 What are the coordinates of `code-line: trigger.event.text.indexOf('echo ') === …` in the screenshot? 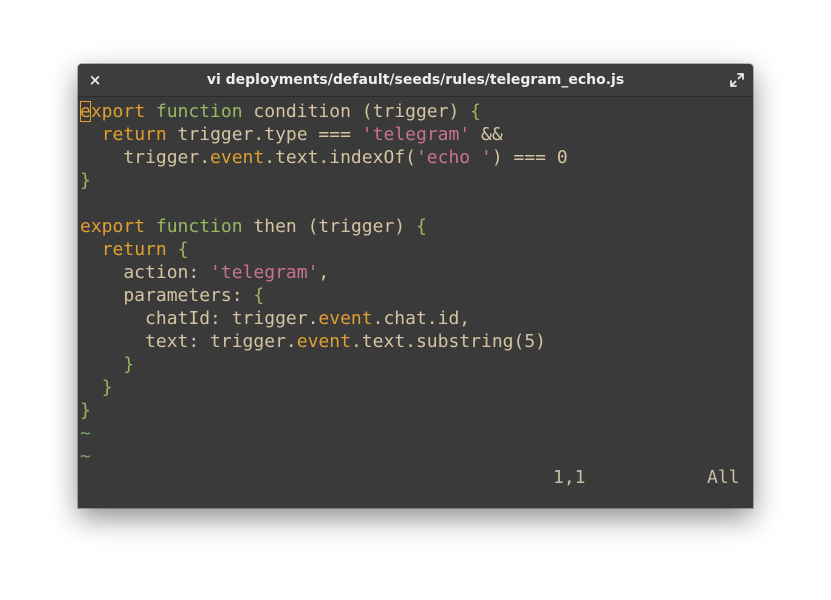 It's located at (415, 157).